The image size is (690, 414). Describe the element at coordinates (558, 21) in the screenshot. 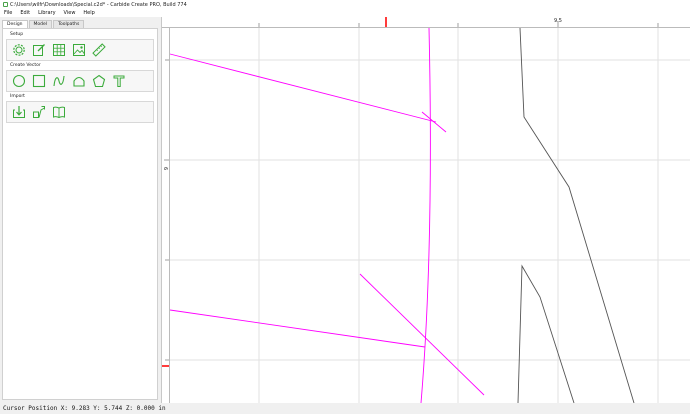

I see `x-ruler-label: 9.5` at that location.